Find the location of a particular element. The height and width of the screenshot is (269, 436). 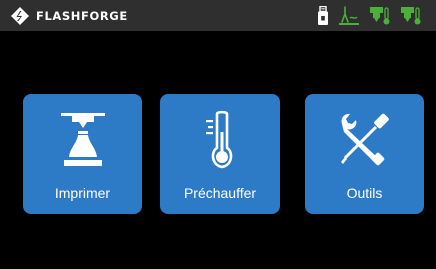

print-bed-icon is located at coordinates (349, 16).